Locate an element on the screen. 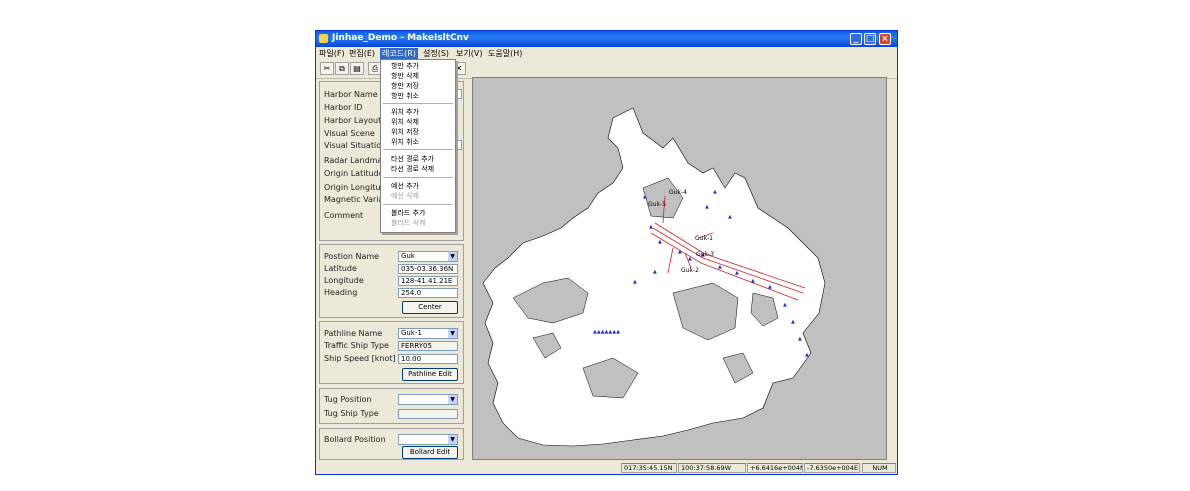 The height and width of the screenshot is (491, 1190). tug-ship-type-field is located at coordinates (428, 414).